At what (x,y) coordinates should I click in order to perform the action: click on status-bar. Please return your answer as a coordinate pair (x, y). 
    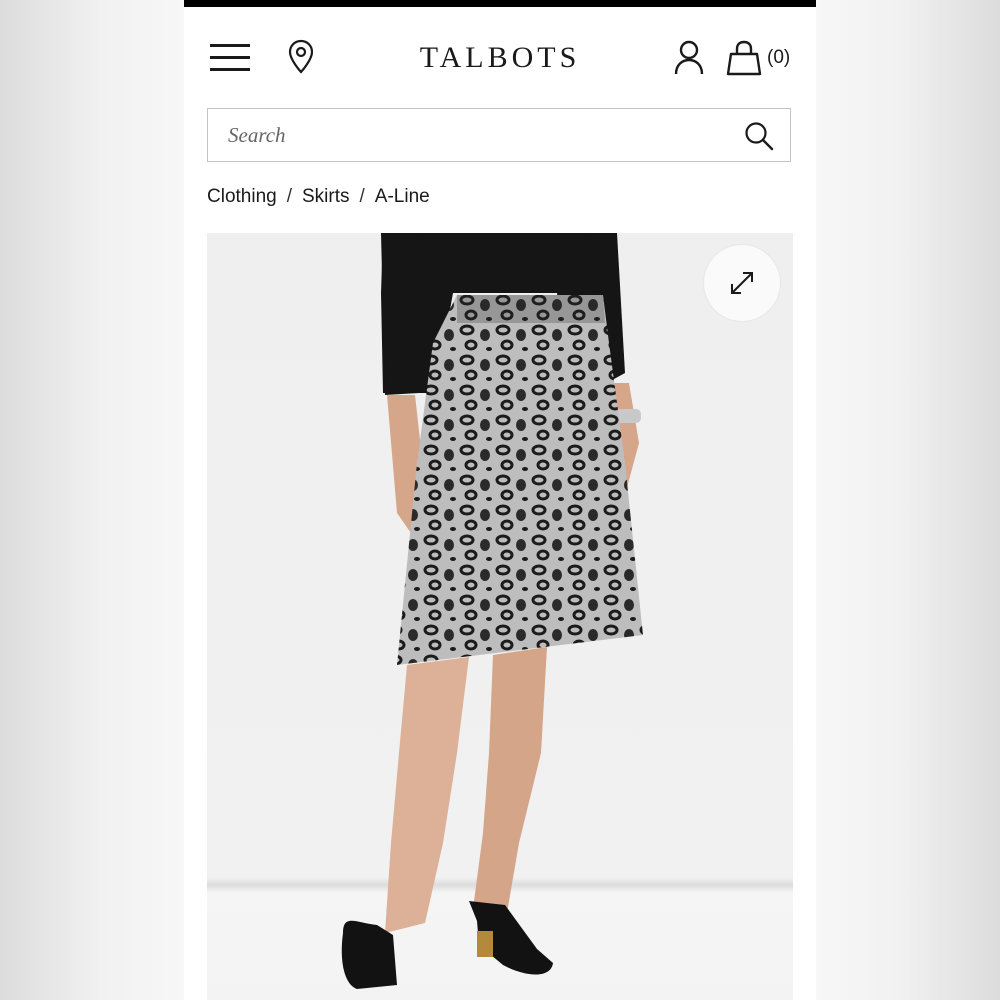
    Looking at the image, I should click on (500, 3).